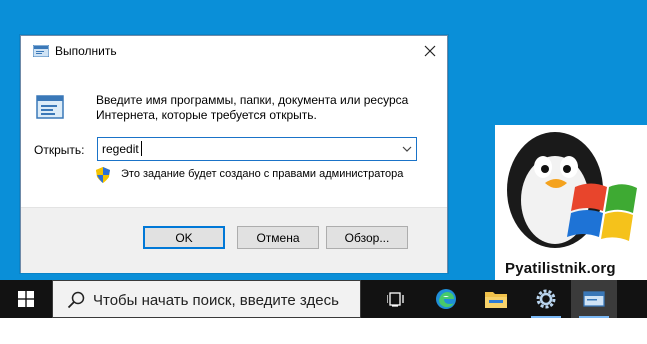  Describe the element at coordinates (323, 331) in the screenshot. I see `page-bottom-margin` at that location.